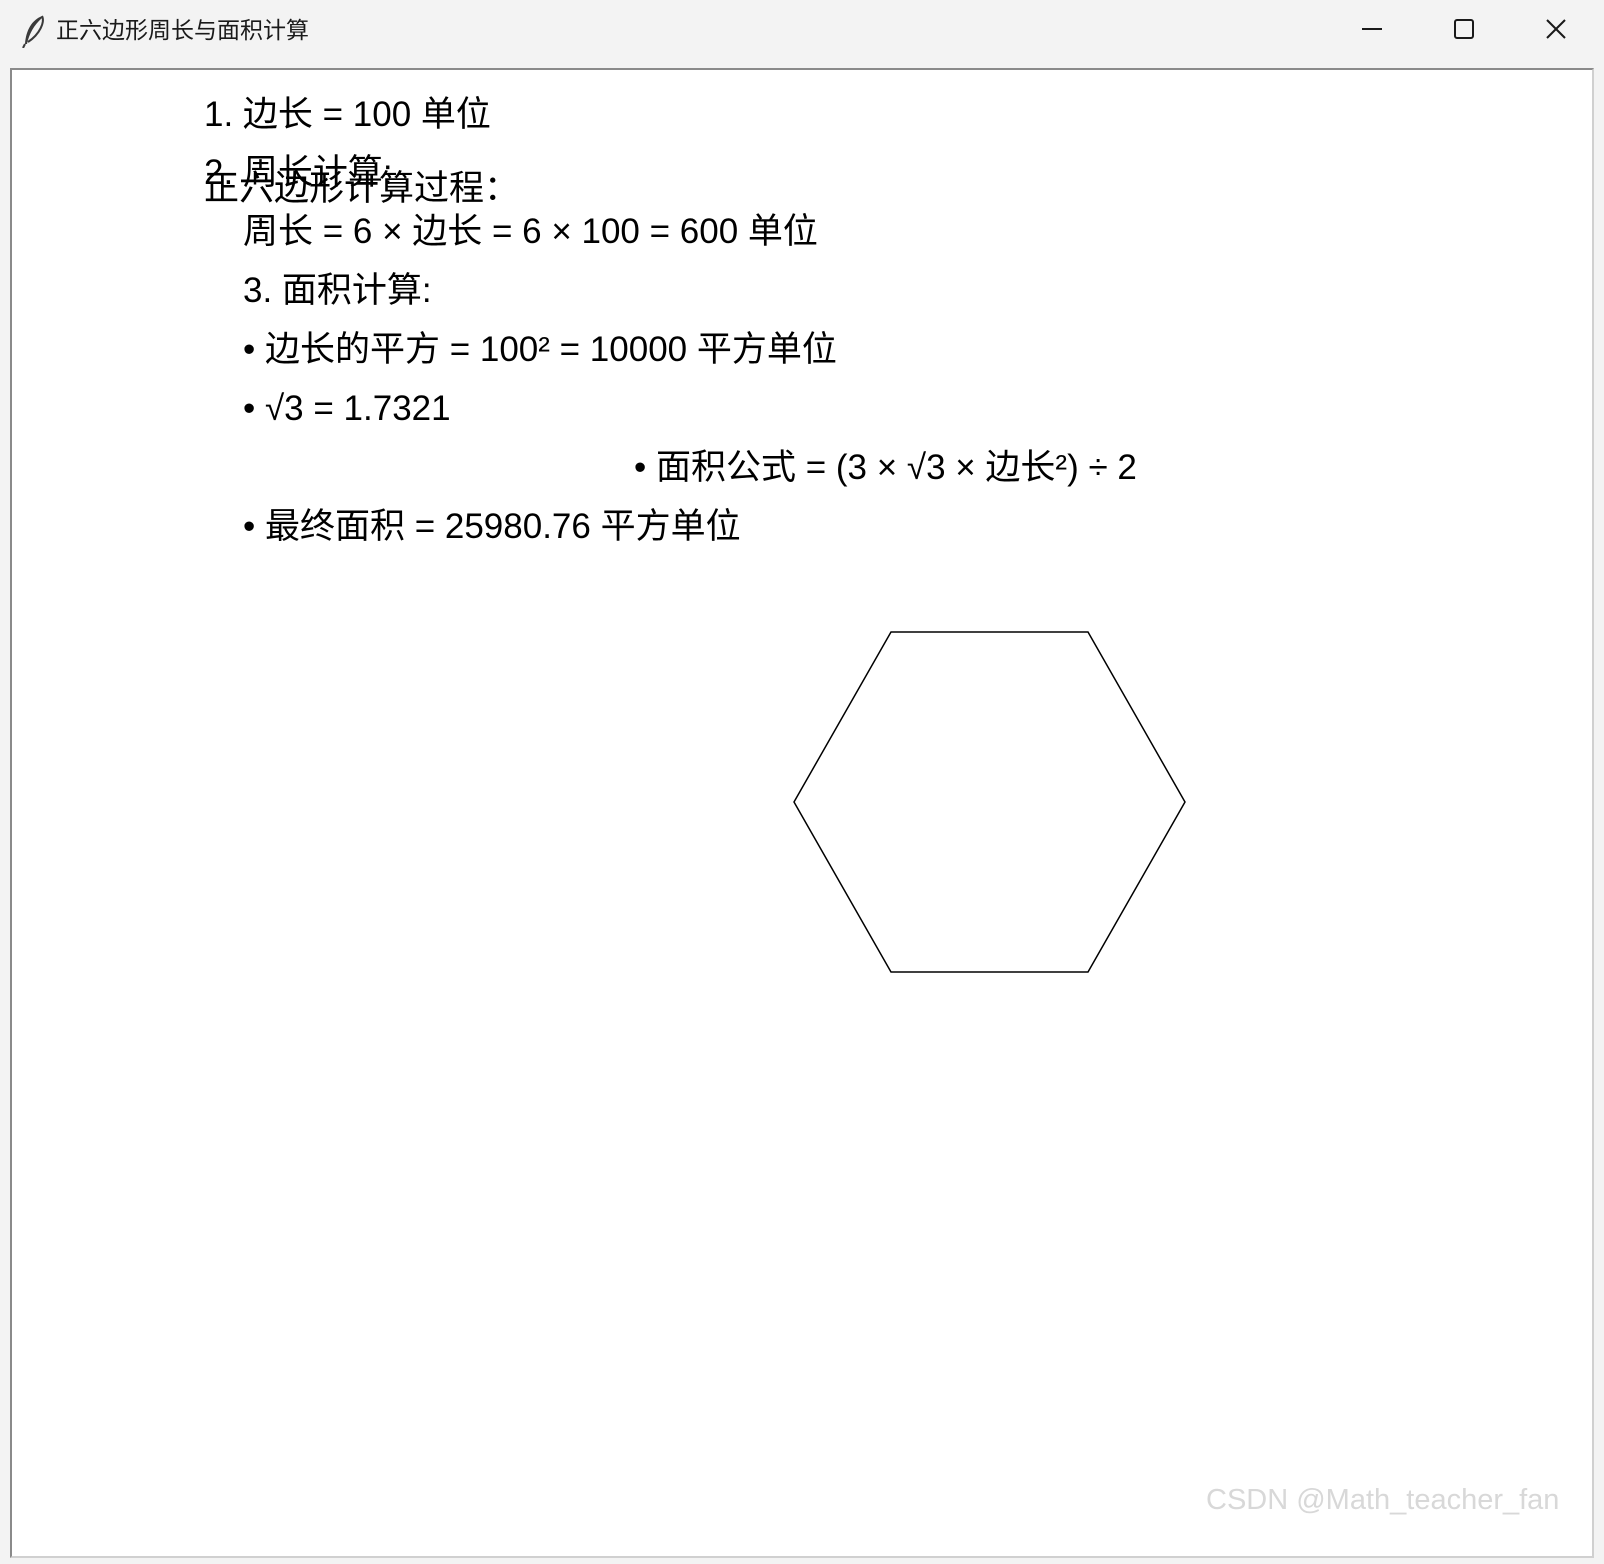 This screenshot has width=1604, height=1564. Describe the element at coordinates (347, 114) in the screenshot. I see `step1-side-length: 1. 边长 = 100 单位` at that location.